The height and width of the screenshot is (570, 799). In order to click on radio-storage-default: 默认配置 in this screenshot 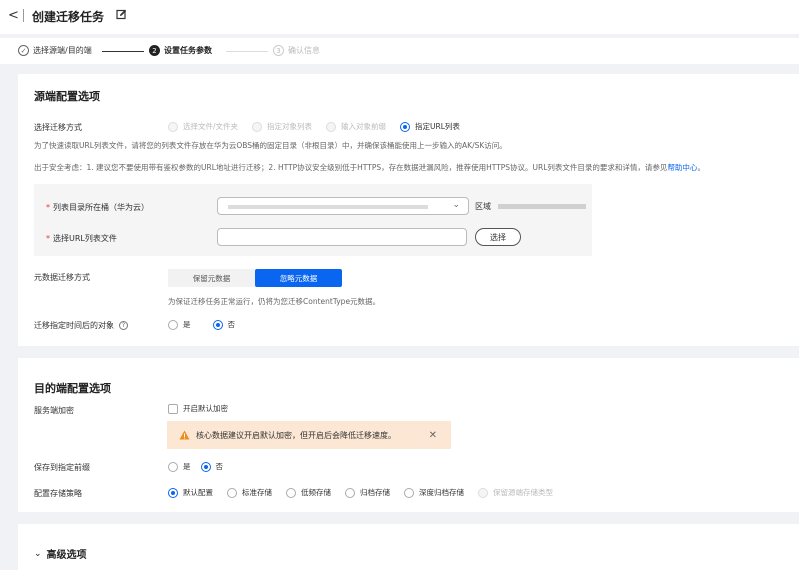, I will do `click(190, 492)`.